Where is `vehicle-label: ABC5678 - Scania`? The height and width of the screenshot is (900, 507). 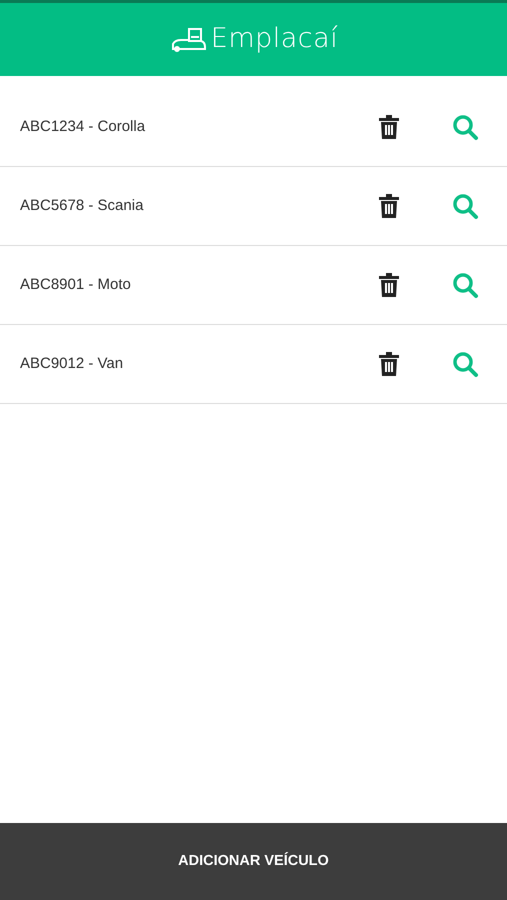 vehicle-label: ABC5678 - Scania is located at coordinates (199, 206).